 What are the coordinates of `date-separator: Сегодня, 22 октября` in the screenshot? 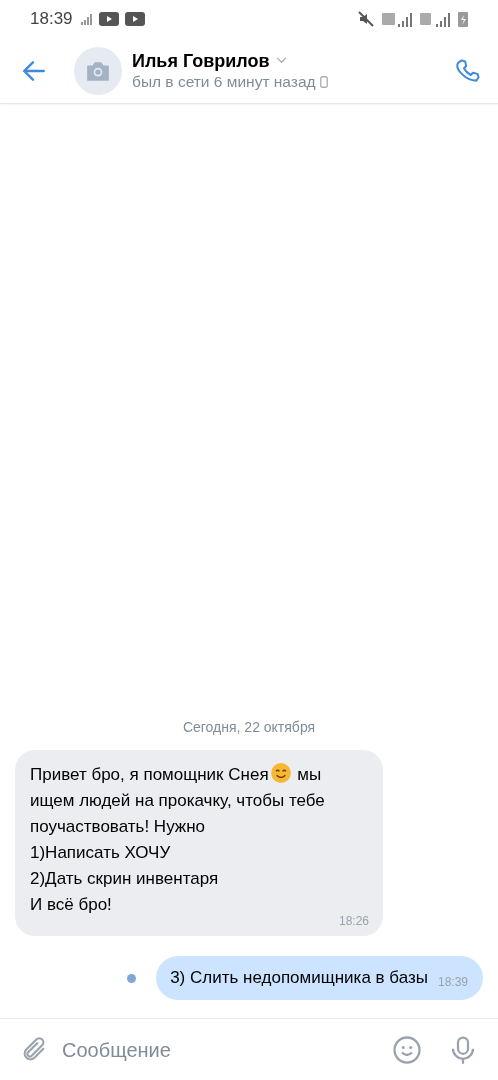 It's located at (249, 727).